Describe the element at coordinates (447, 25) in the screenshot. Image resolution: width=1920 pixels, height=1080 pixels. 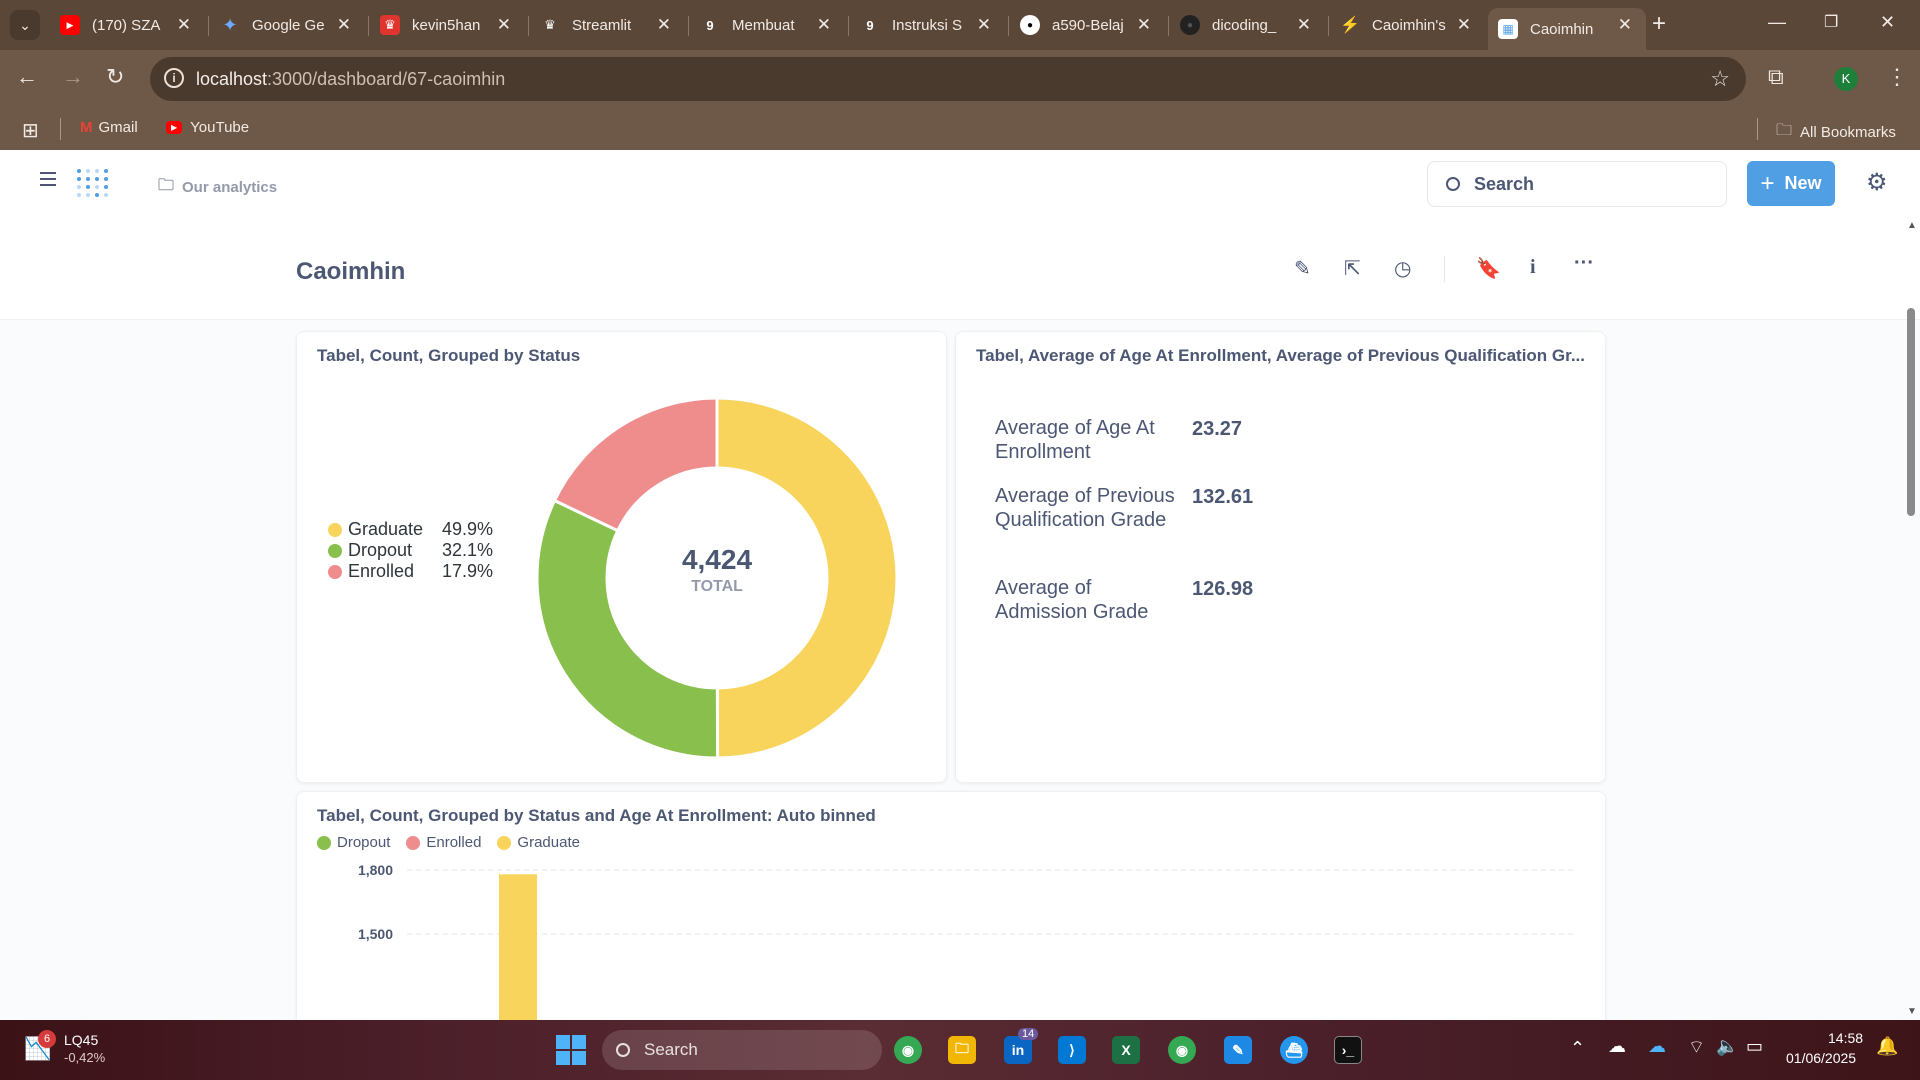
I see `browser-tab-3: ♛ kevin5han ✕` at that location.